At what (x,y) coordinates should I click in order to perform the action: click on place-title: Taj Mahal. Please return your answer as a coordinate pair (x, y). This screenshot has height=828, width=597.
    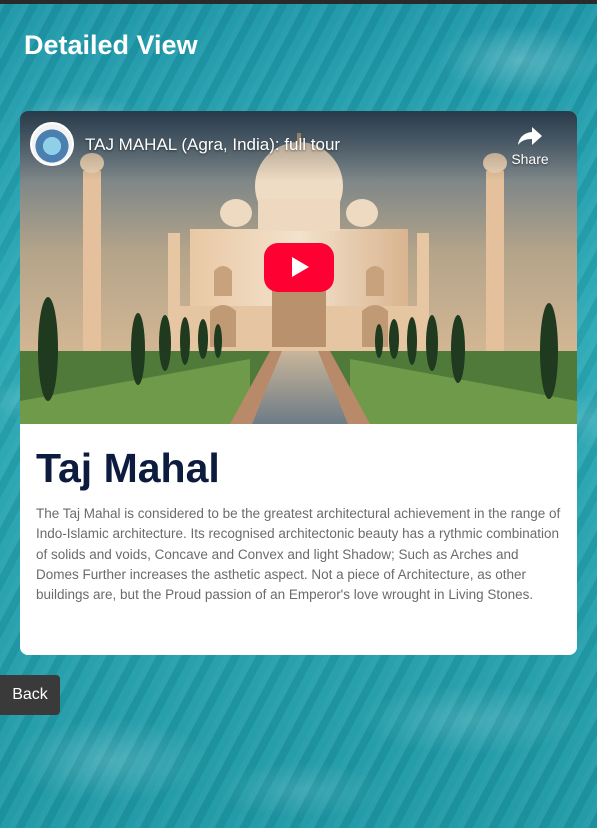
    Looking at the image, I should click on (128, 468).